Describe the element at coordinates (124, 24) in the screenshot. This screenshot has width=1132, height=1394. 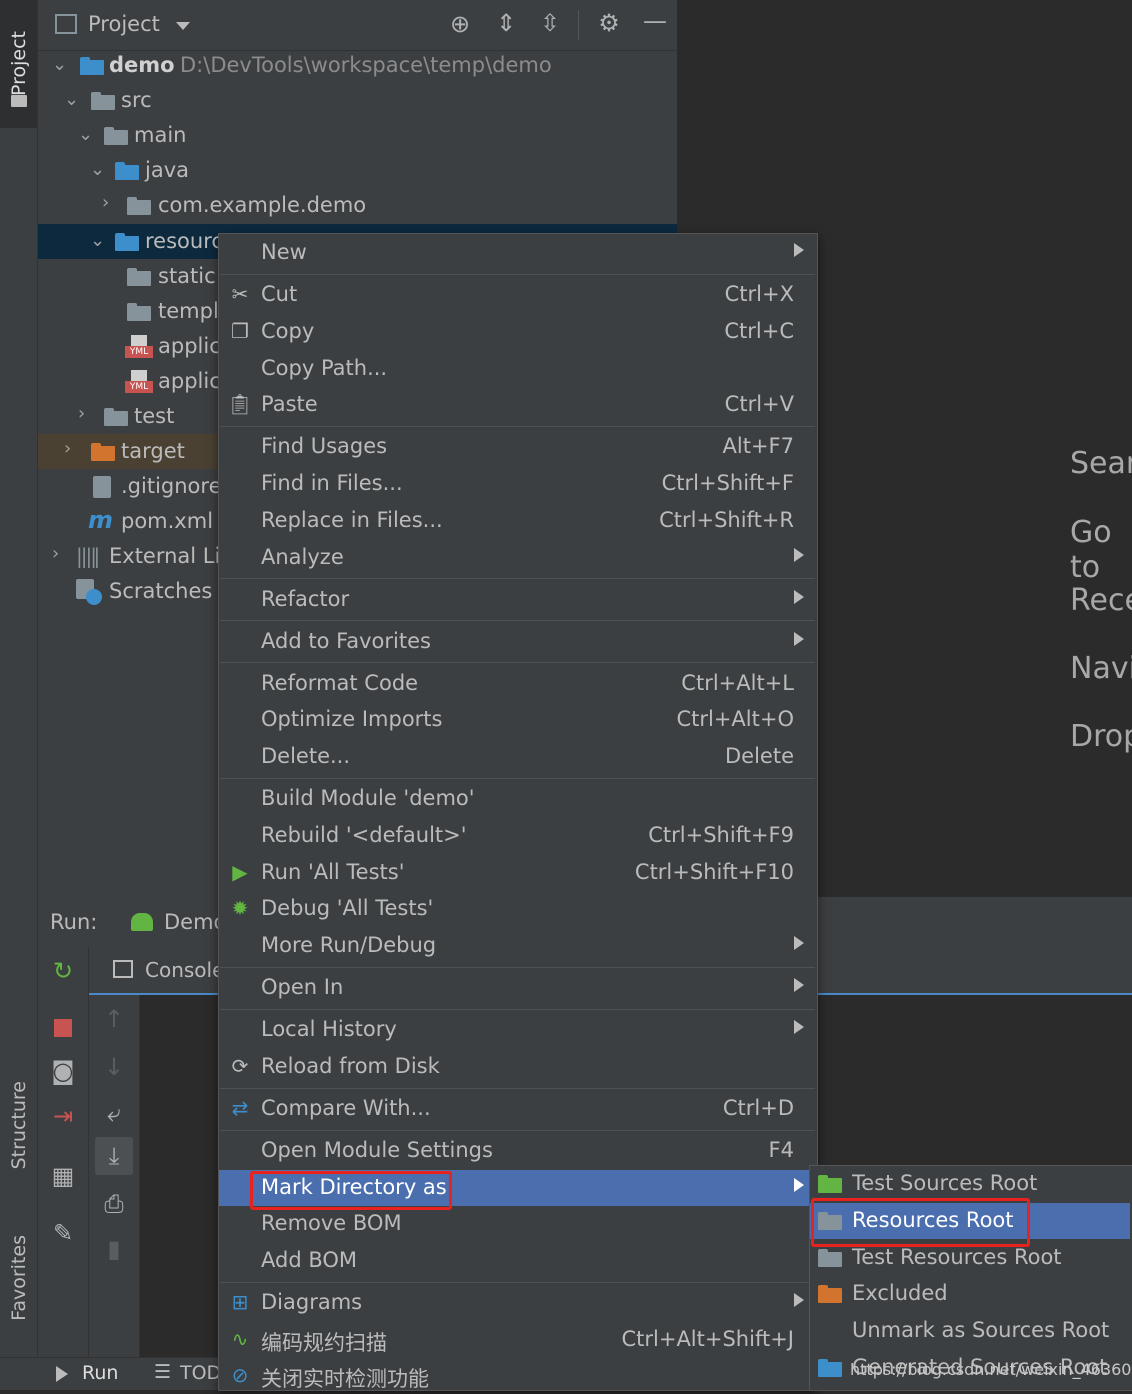
I see `project-panel-title: Project` at that location.